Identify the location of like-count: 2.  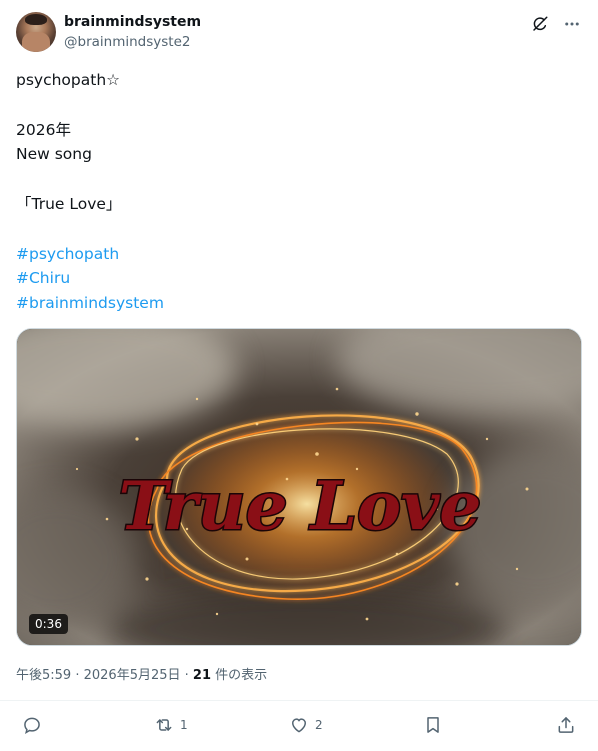
(319, 725).